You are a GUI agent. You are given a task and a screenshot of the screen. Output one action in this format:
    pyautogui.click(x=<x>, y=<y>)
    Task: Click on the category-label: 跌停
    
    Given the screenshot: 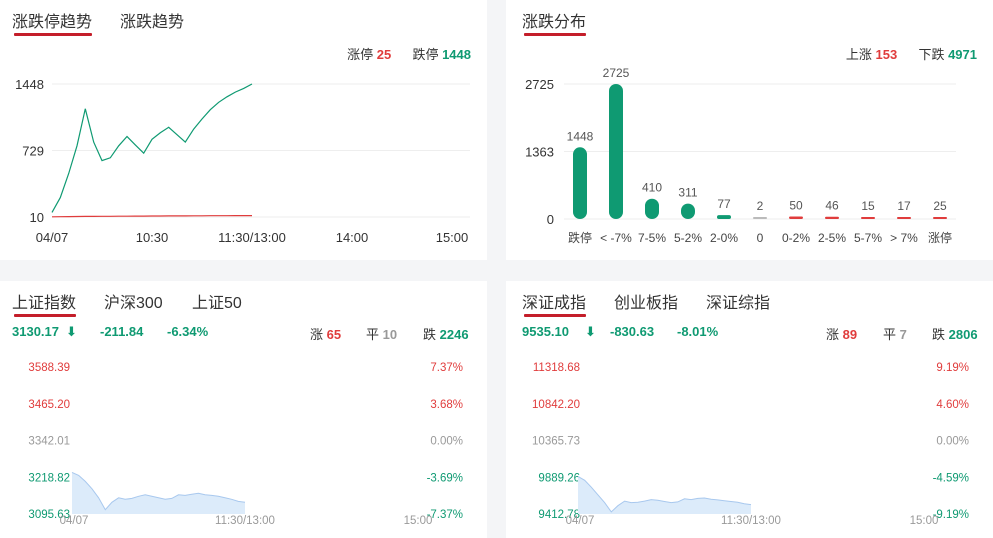 What is the action you would take?
    pyautogui.click(x=580, y=237)
    